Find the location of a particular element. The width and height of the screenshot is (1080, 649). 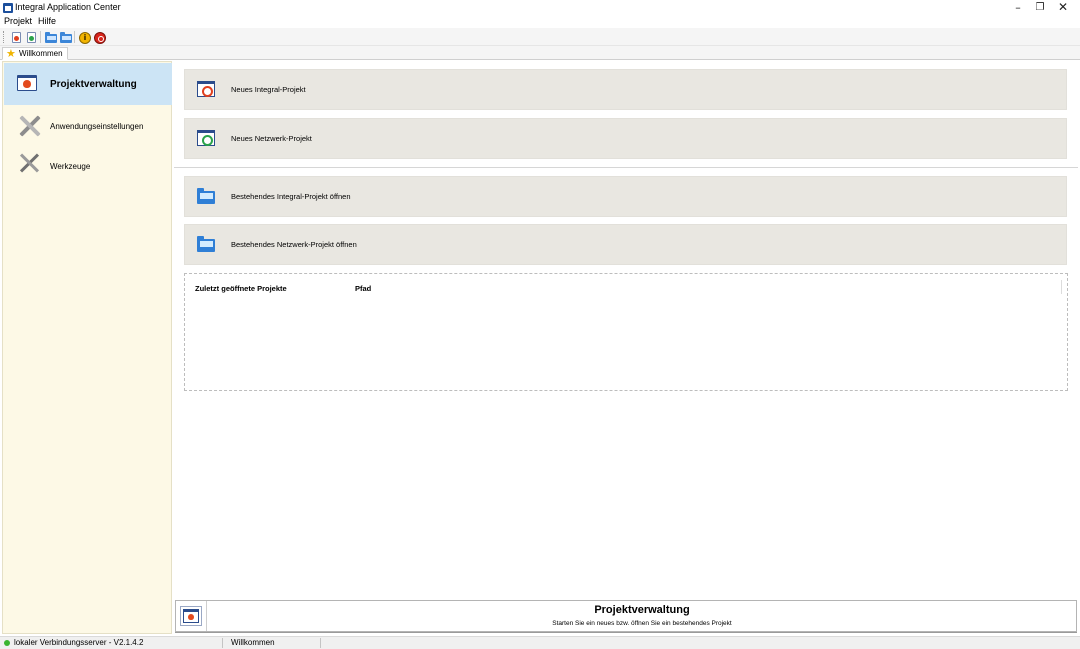

menu-projekt: Projekt is located at coordinates (18, 21).